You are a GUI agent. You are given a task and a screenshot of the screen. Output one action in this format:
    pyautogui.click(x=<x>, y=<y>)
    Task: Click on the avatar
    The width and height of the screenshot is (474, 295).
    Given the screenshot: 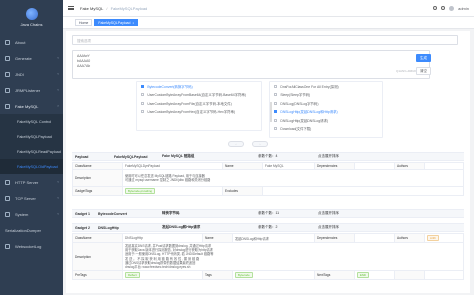 What is the action you would take?
    pyautogui.click(x=452, y=8)
    